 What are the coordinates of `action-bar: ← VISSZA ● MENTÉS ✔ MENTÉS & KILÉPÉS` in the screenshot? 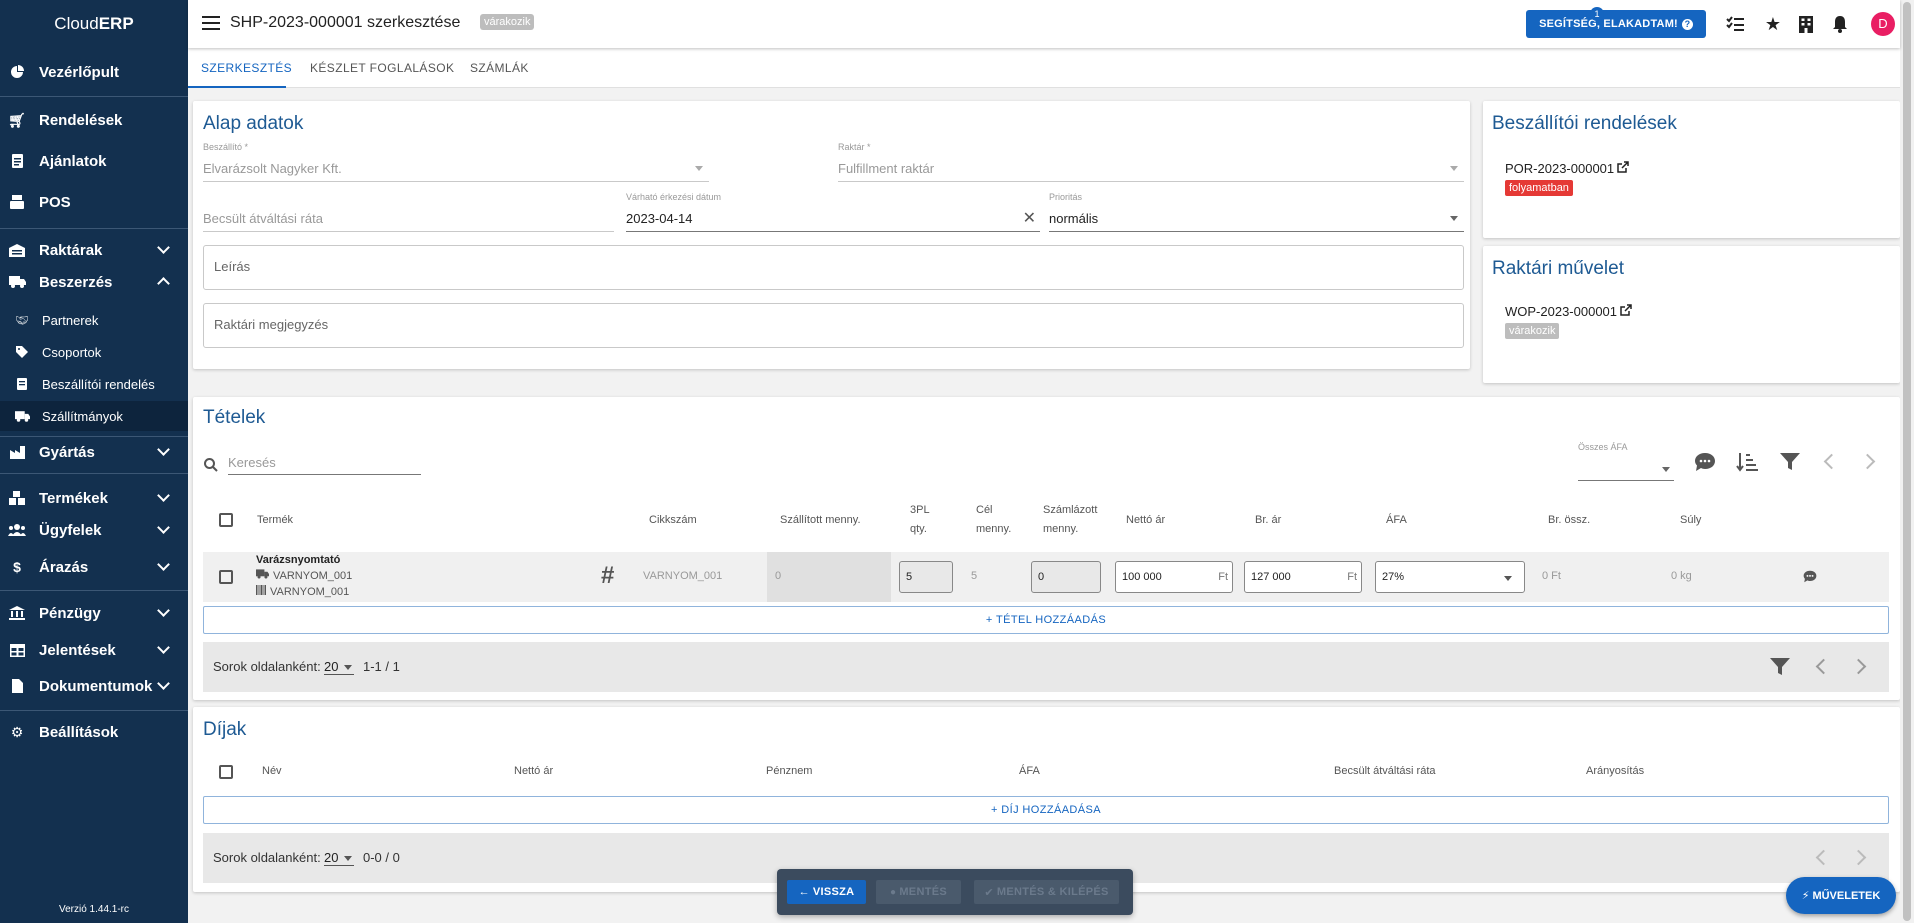 It's located at (955, 892).